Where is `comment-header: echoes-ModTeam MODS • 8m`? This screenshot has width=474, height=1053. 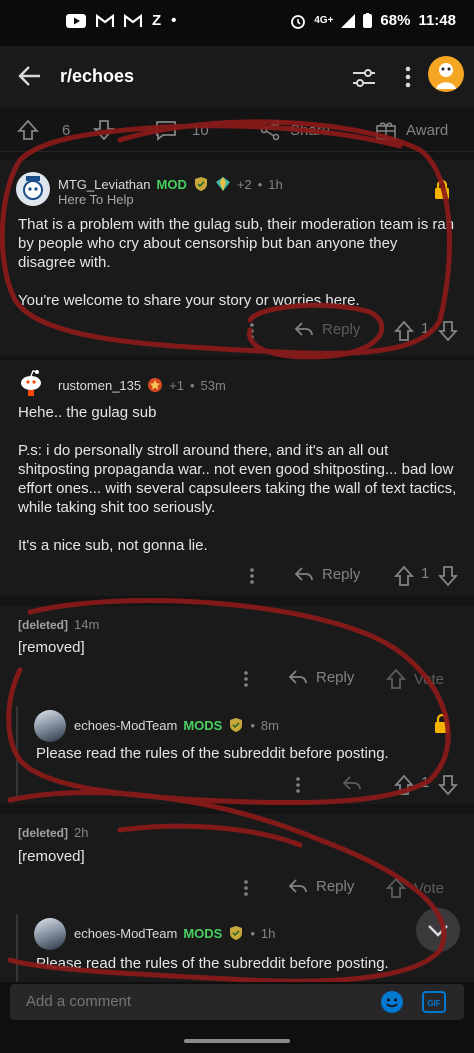
comment-header: echoes-ModTeam MODS • 8m is located at coordinates (176, 725).